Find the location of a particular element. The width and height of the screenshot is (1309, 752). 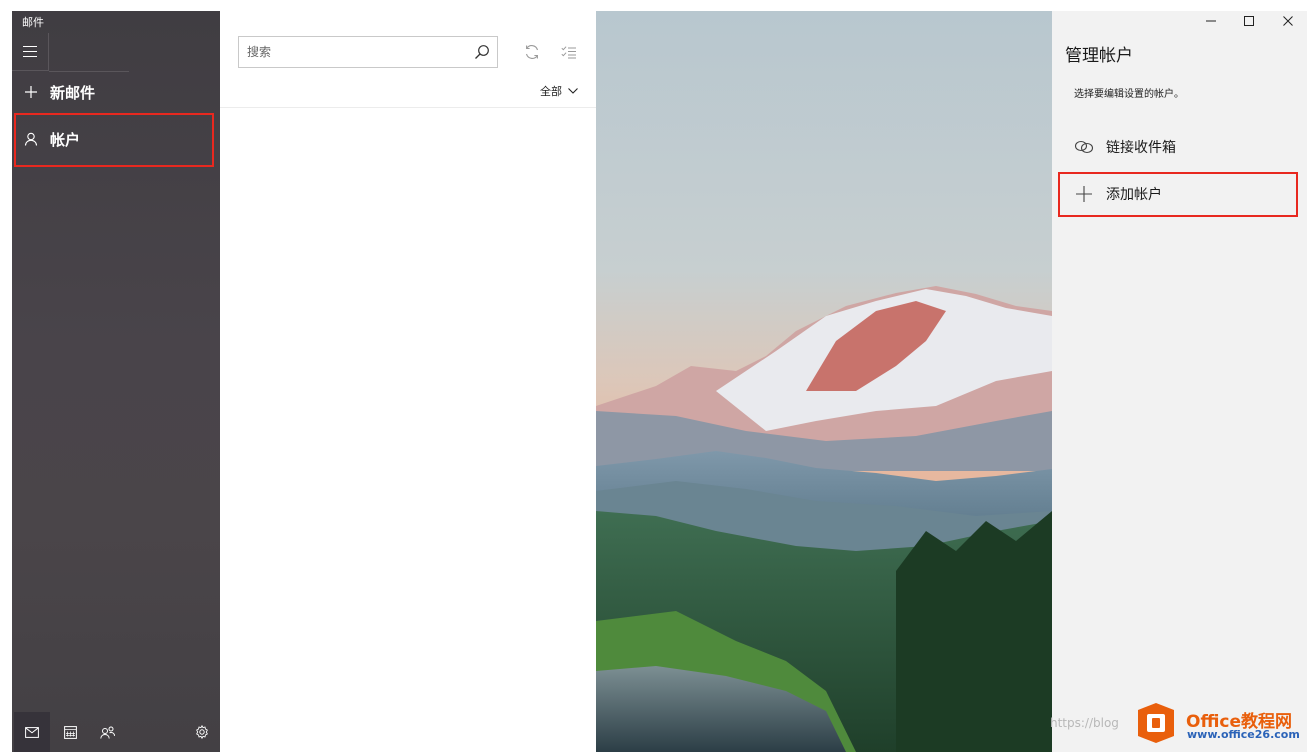

close-button is located at coordinates (1288, 21).